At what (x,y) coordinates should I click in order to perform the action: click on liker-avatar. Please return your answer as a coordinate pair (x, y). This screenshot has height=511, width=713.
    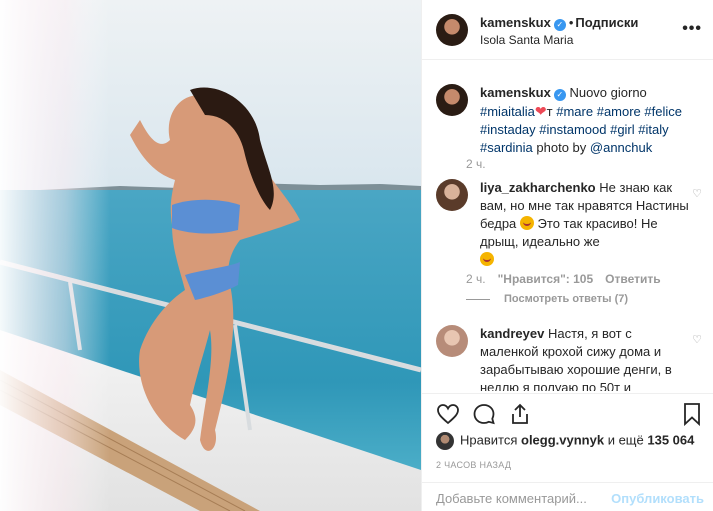
    Looking at the image, I should click on (445, 441).